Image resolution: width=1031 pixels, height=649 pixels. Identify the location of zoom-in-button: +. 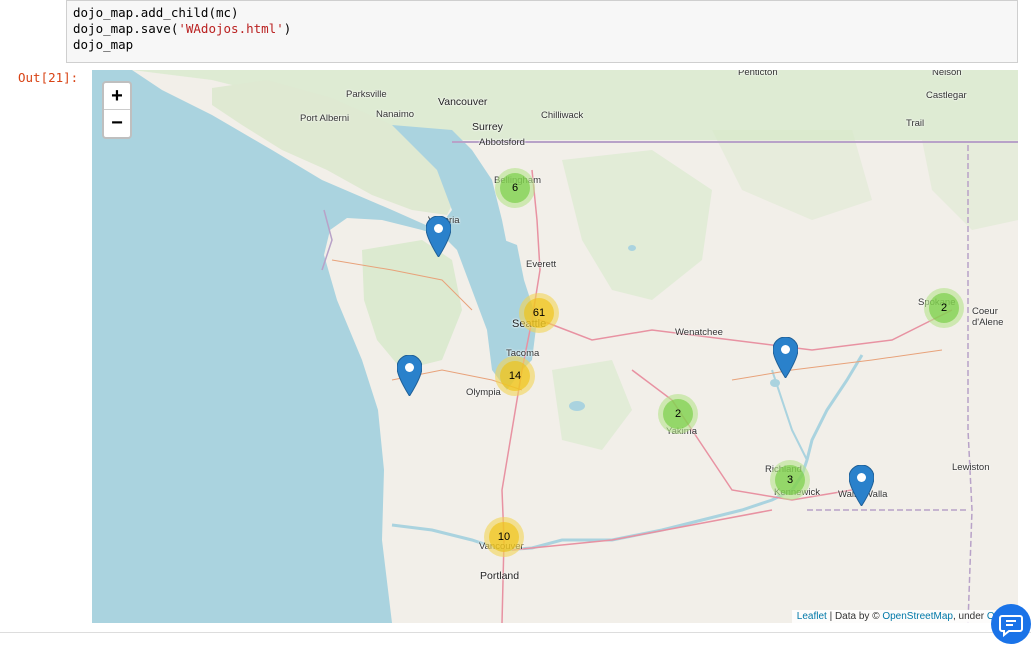
(117, 96).